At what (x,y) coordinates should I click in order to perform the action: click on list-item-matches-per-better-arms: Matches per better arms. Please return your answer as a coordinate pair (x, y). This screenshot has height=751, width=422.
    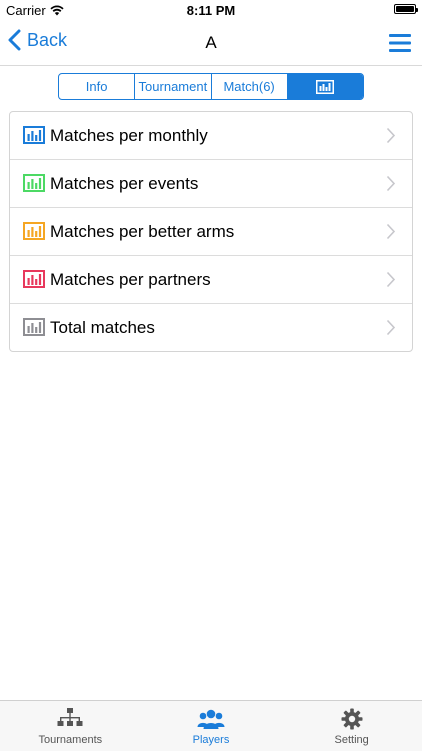
    Looking at the image, I should click on (211, 232).